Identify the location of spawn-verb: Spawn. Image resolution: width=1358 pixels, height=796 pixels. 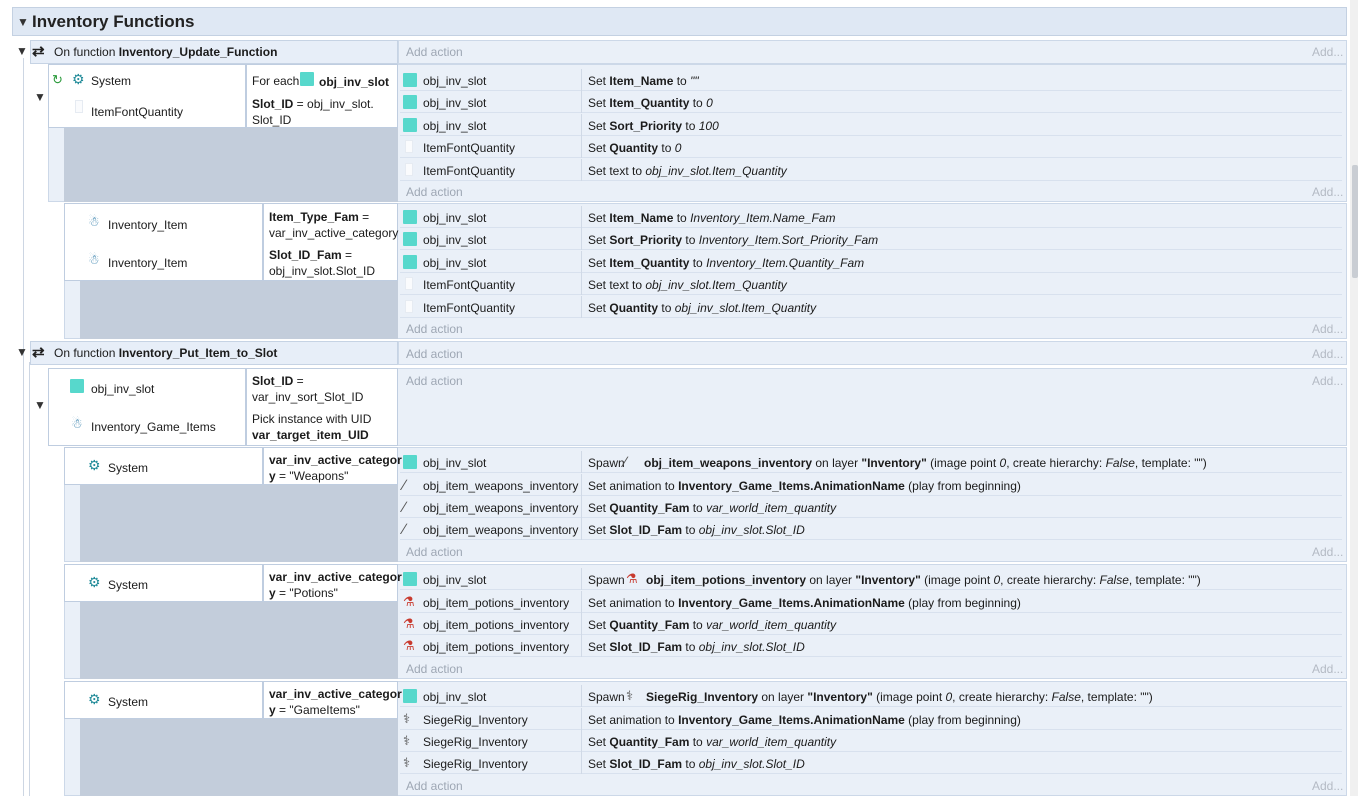
(606, 580).